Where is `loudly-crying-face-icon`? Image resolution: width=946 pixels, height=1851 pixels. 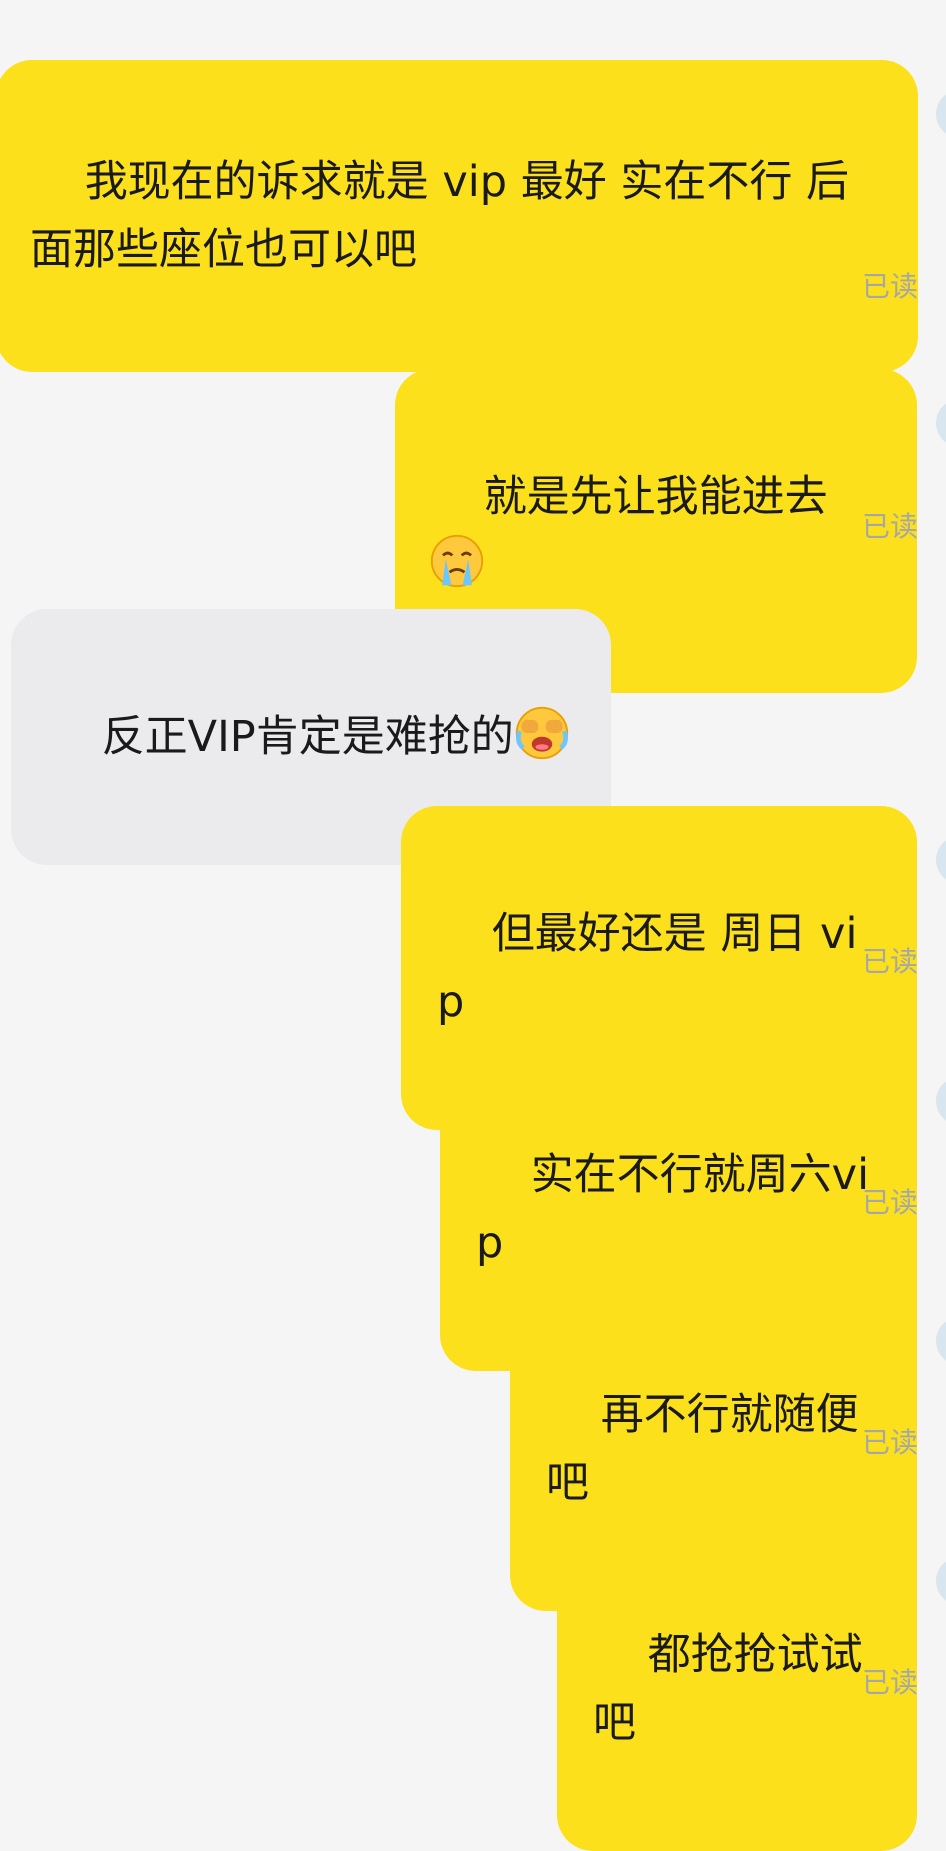 loudly-crying-face-icon is located at coordinates (541, 733).